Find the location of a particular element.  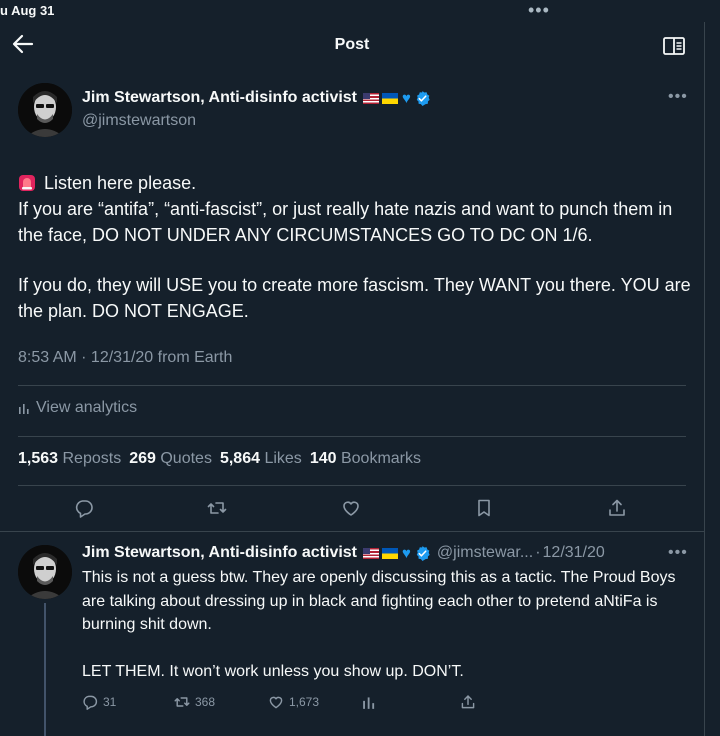

stat-likes: 5,864 Likes is located at coordinates (261, 459).